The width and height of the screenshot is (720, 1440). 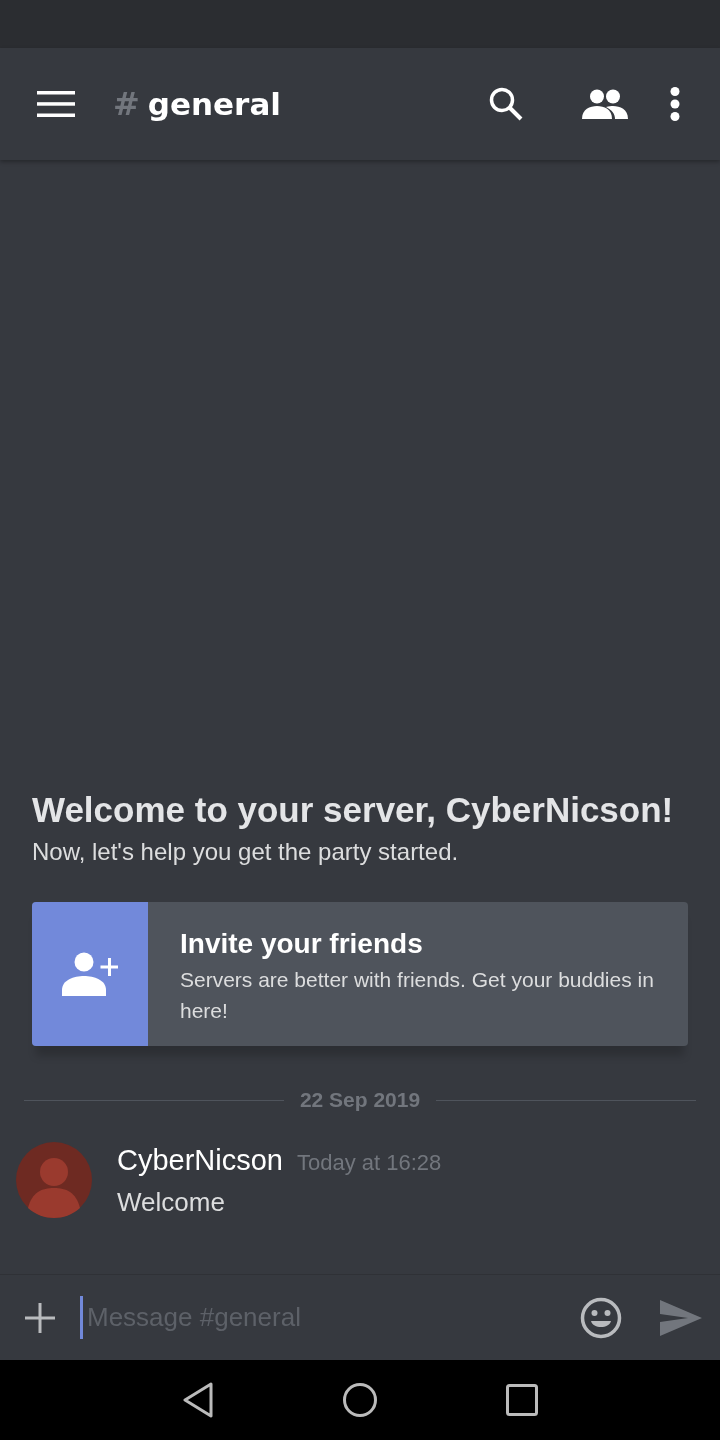 What do you see at coordinates (90, 974) in the screenshot?
I see `add-user-icon` at bounding box center [90, 974].